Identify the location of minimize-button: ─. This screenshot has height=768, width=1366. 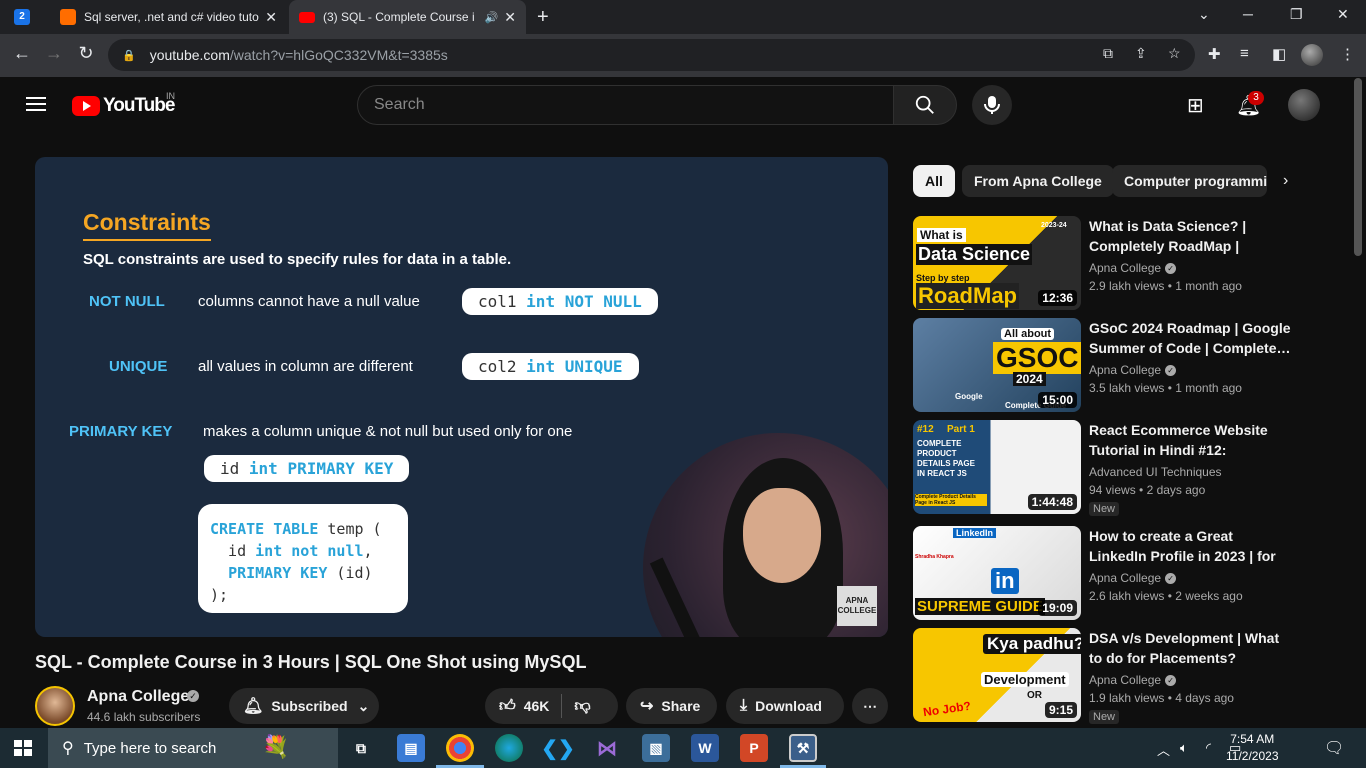
(1248, 14).